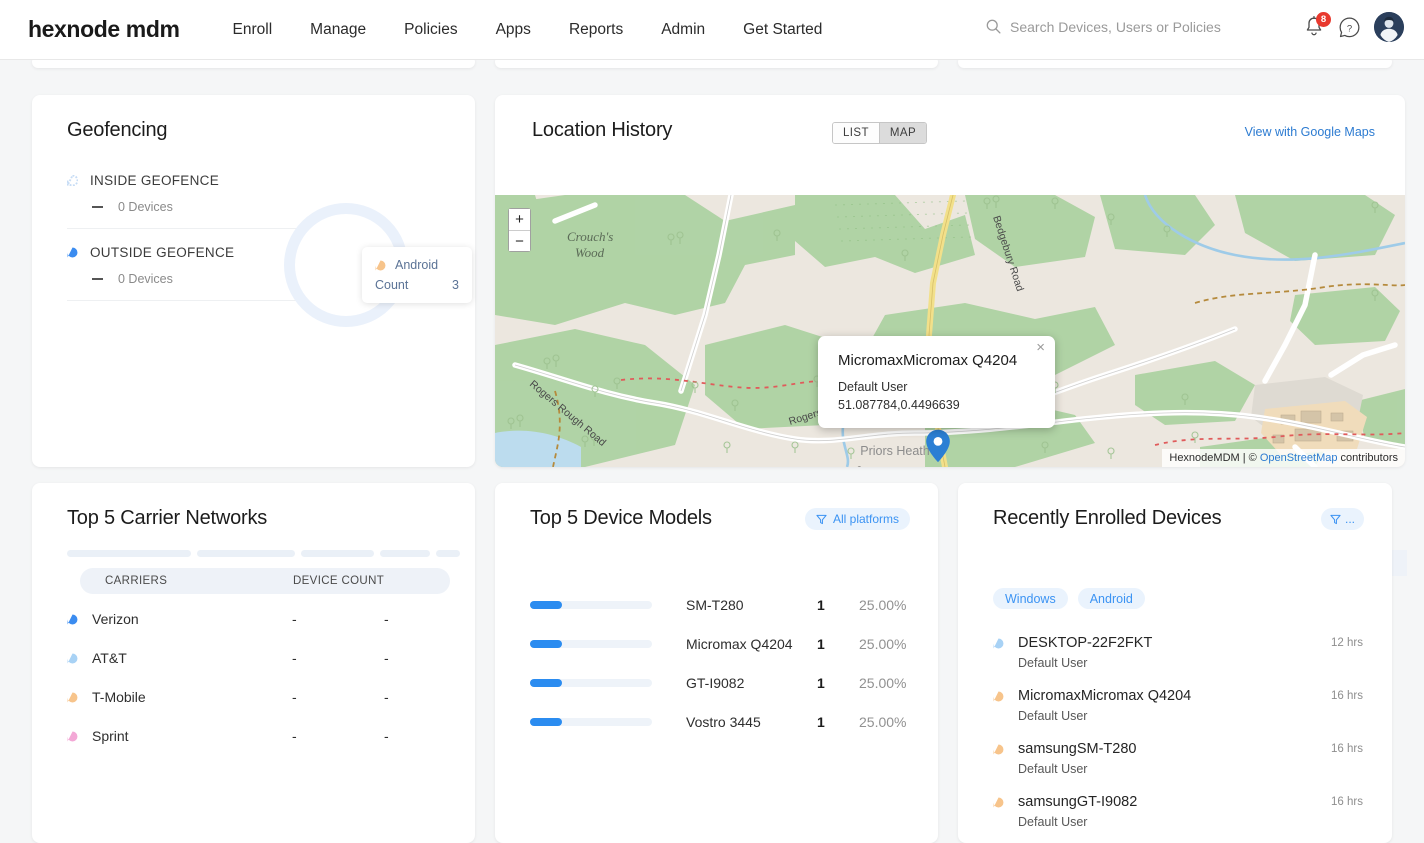 This screenshot has width=1424, height=843. I want to click on header-actions: 8 ?, so click(1353, 27).